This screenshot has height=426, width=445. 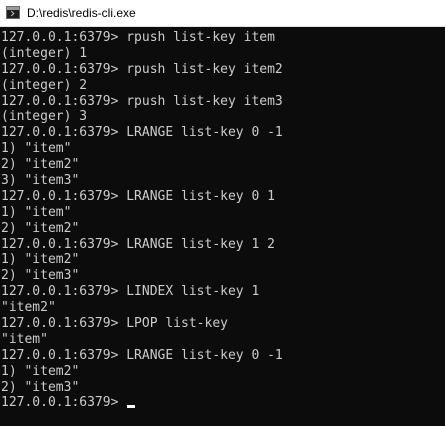 What do you see at coordinates (81, 13) in the screenshot?
I see `window-title: D:\redis\redis-cli.exe` at bounding box center [81, 13].